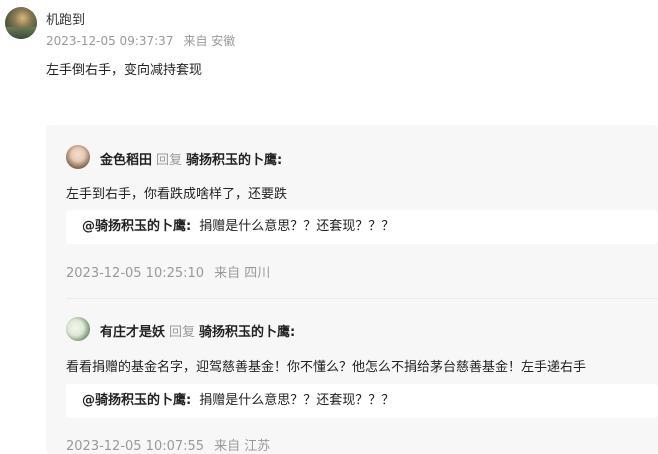  Describe the element at coordinates (135, 446) in the screenshot. I see `reply-timestamp: 2023-12-05 10:07:55` at that location.